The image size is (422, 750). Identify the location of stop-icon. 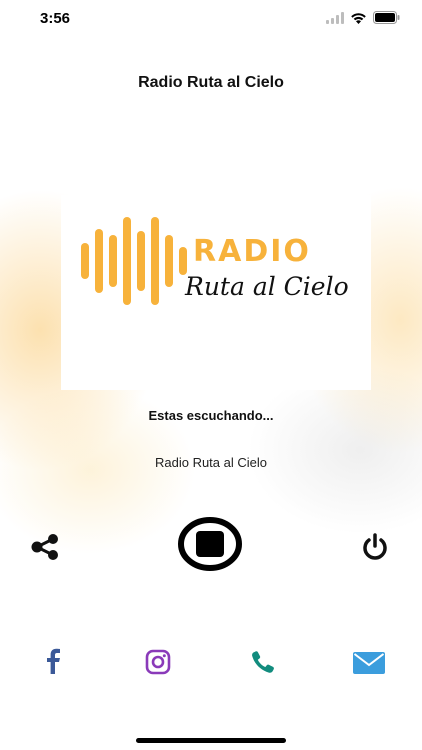
(210, 544).